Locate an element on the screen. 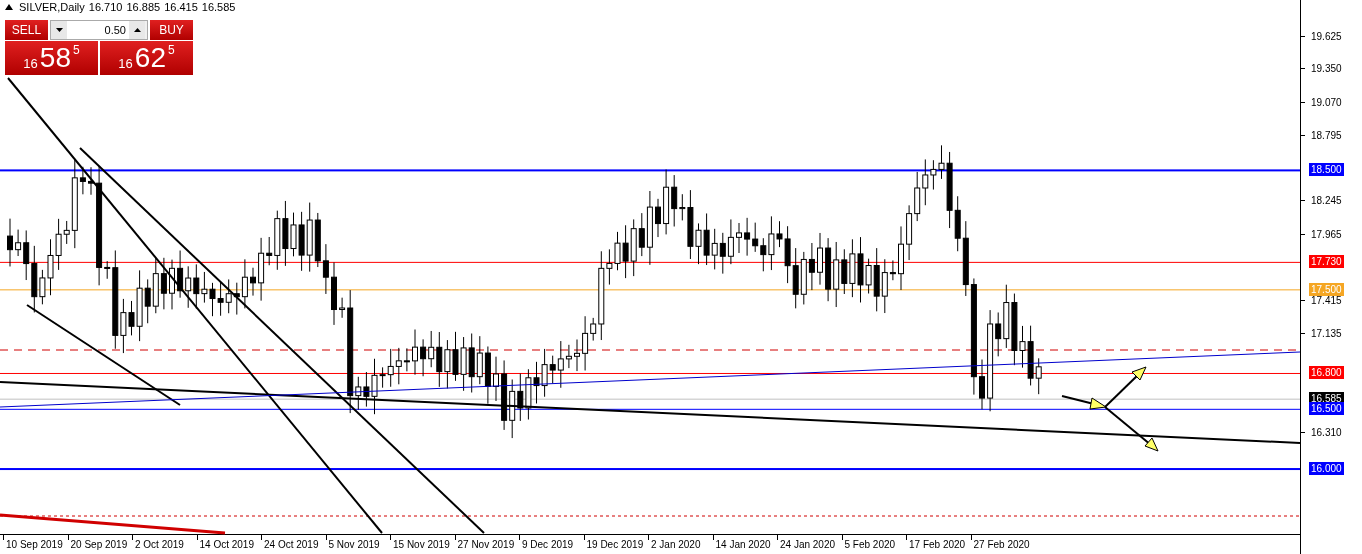 The image size is (1362, 554). price-tick-label: 17.135 is located at coordinates (1326, 333).